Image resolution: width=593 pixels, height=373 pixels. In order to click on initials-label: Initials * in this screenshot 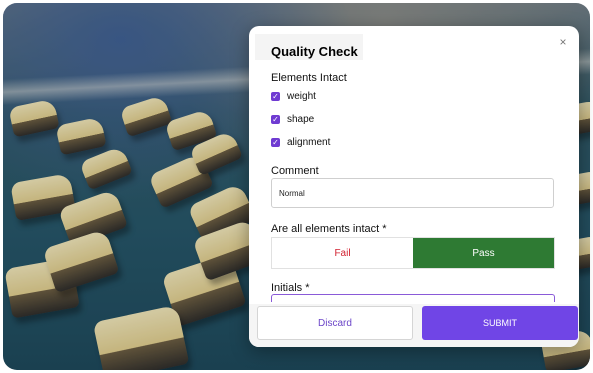, I will do `click(290, 288)`.